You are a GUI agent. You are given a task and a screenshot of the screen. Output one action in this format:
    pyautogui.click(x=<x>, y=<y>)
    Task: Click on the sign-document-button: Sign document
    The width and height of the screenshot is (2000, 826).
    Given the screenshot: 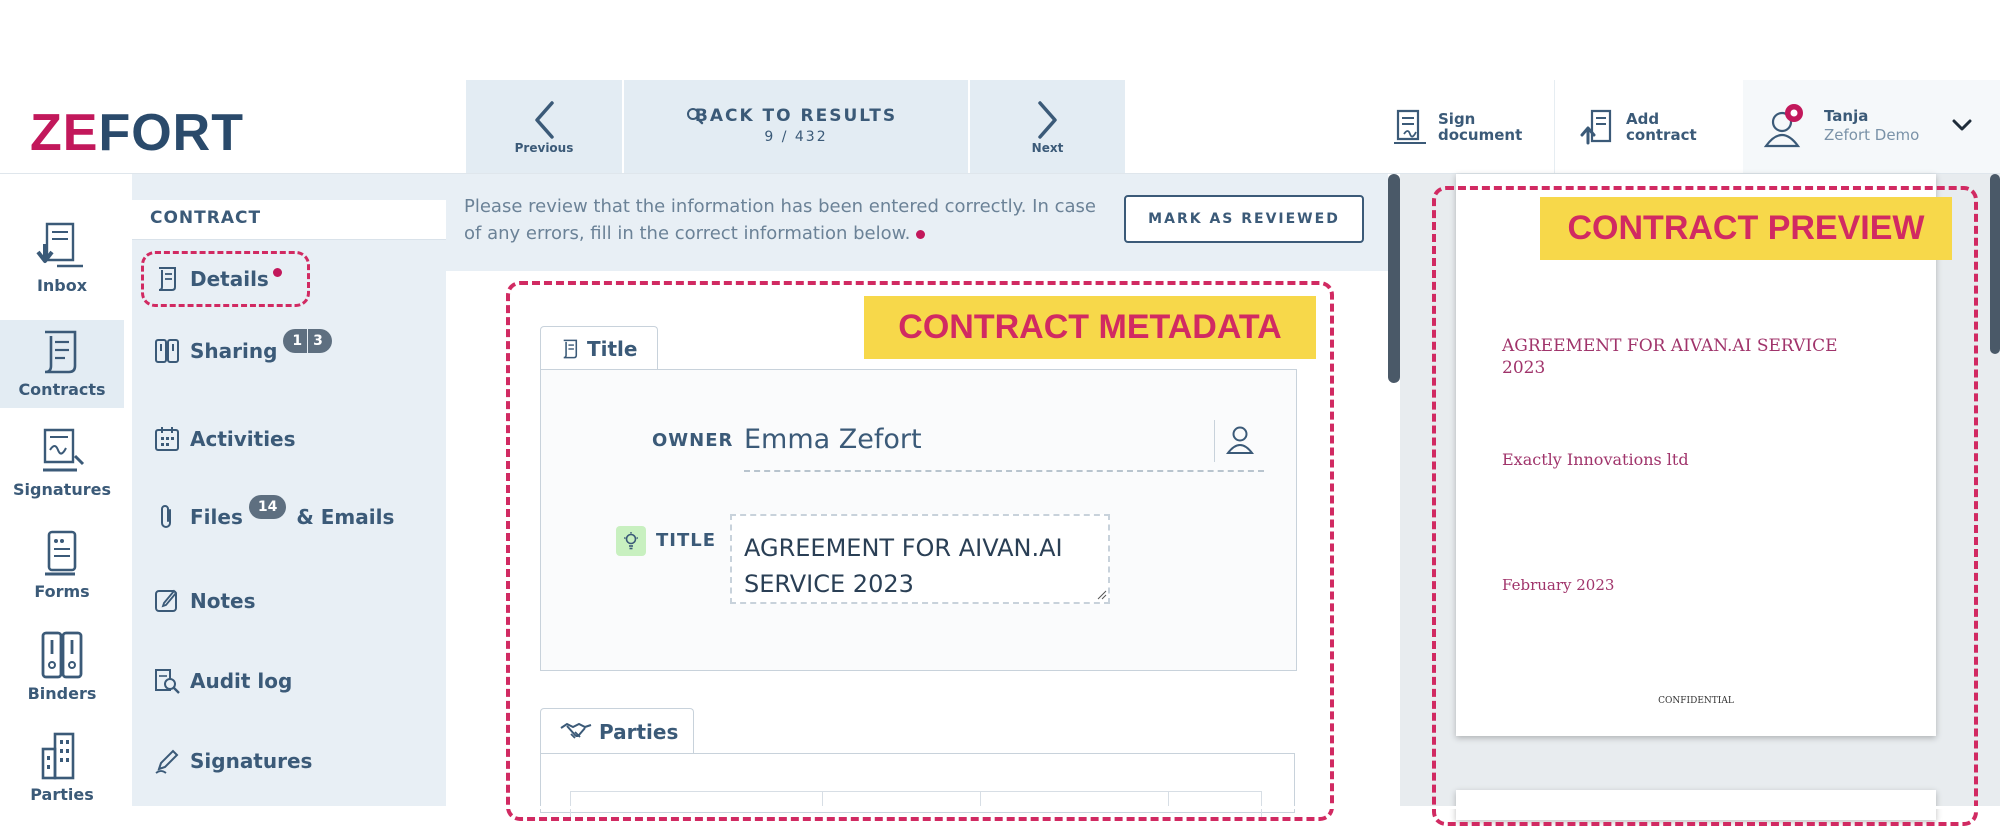 What is the action you would take?
    pyautogui.click(x=1456, y=126)
    